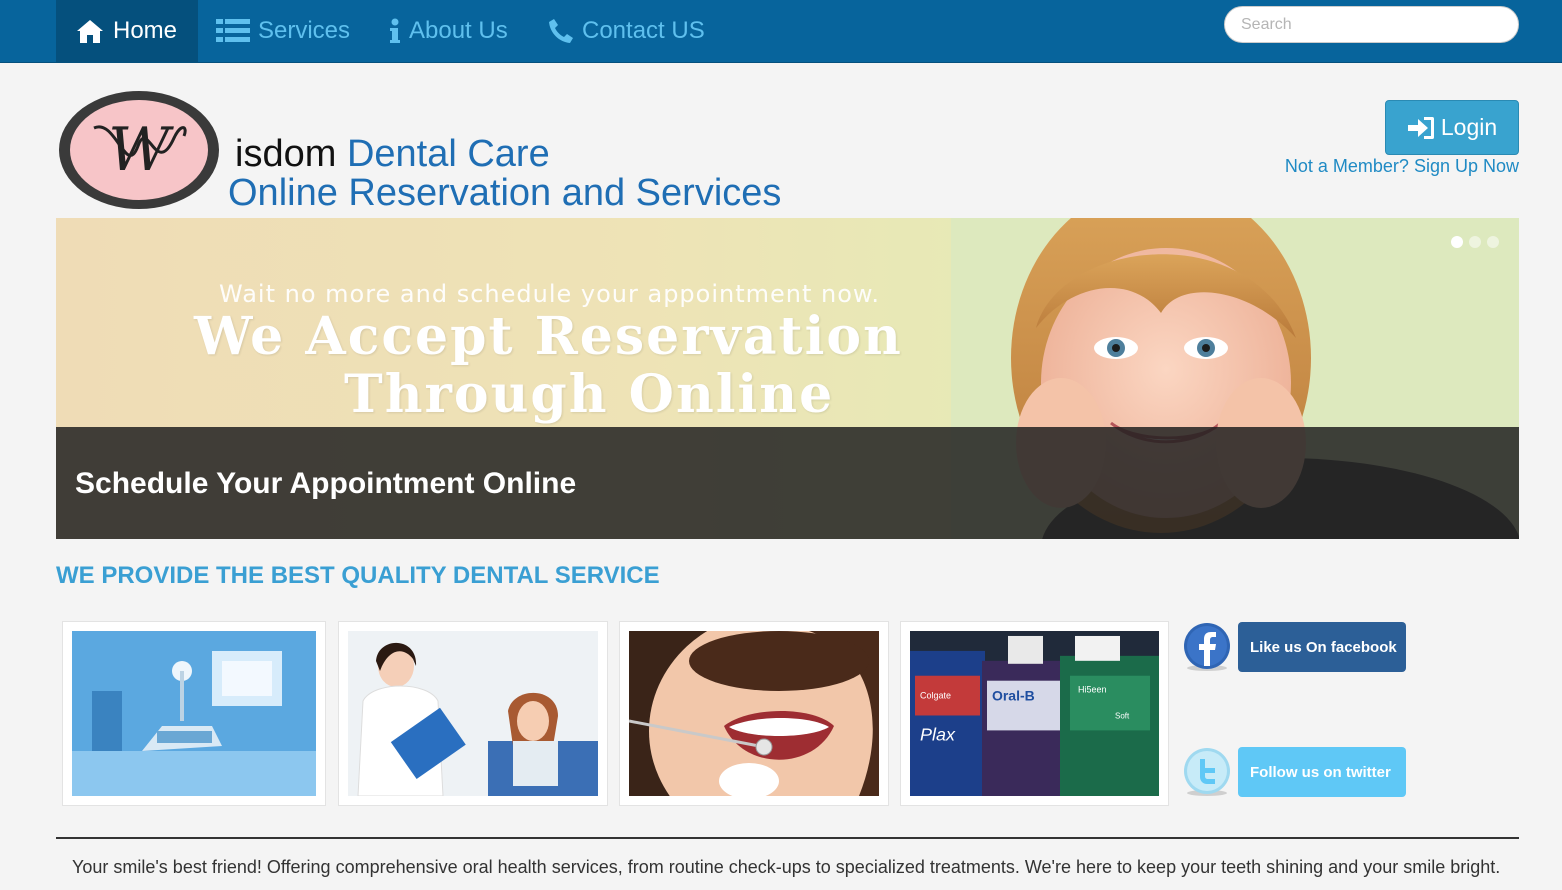 The width and height of the screenshot is (1562, 890). Describe the element at coordinates (938, 734) in the screenshot. I see `mouthwash-product-a: Plax` at that location.